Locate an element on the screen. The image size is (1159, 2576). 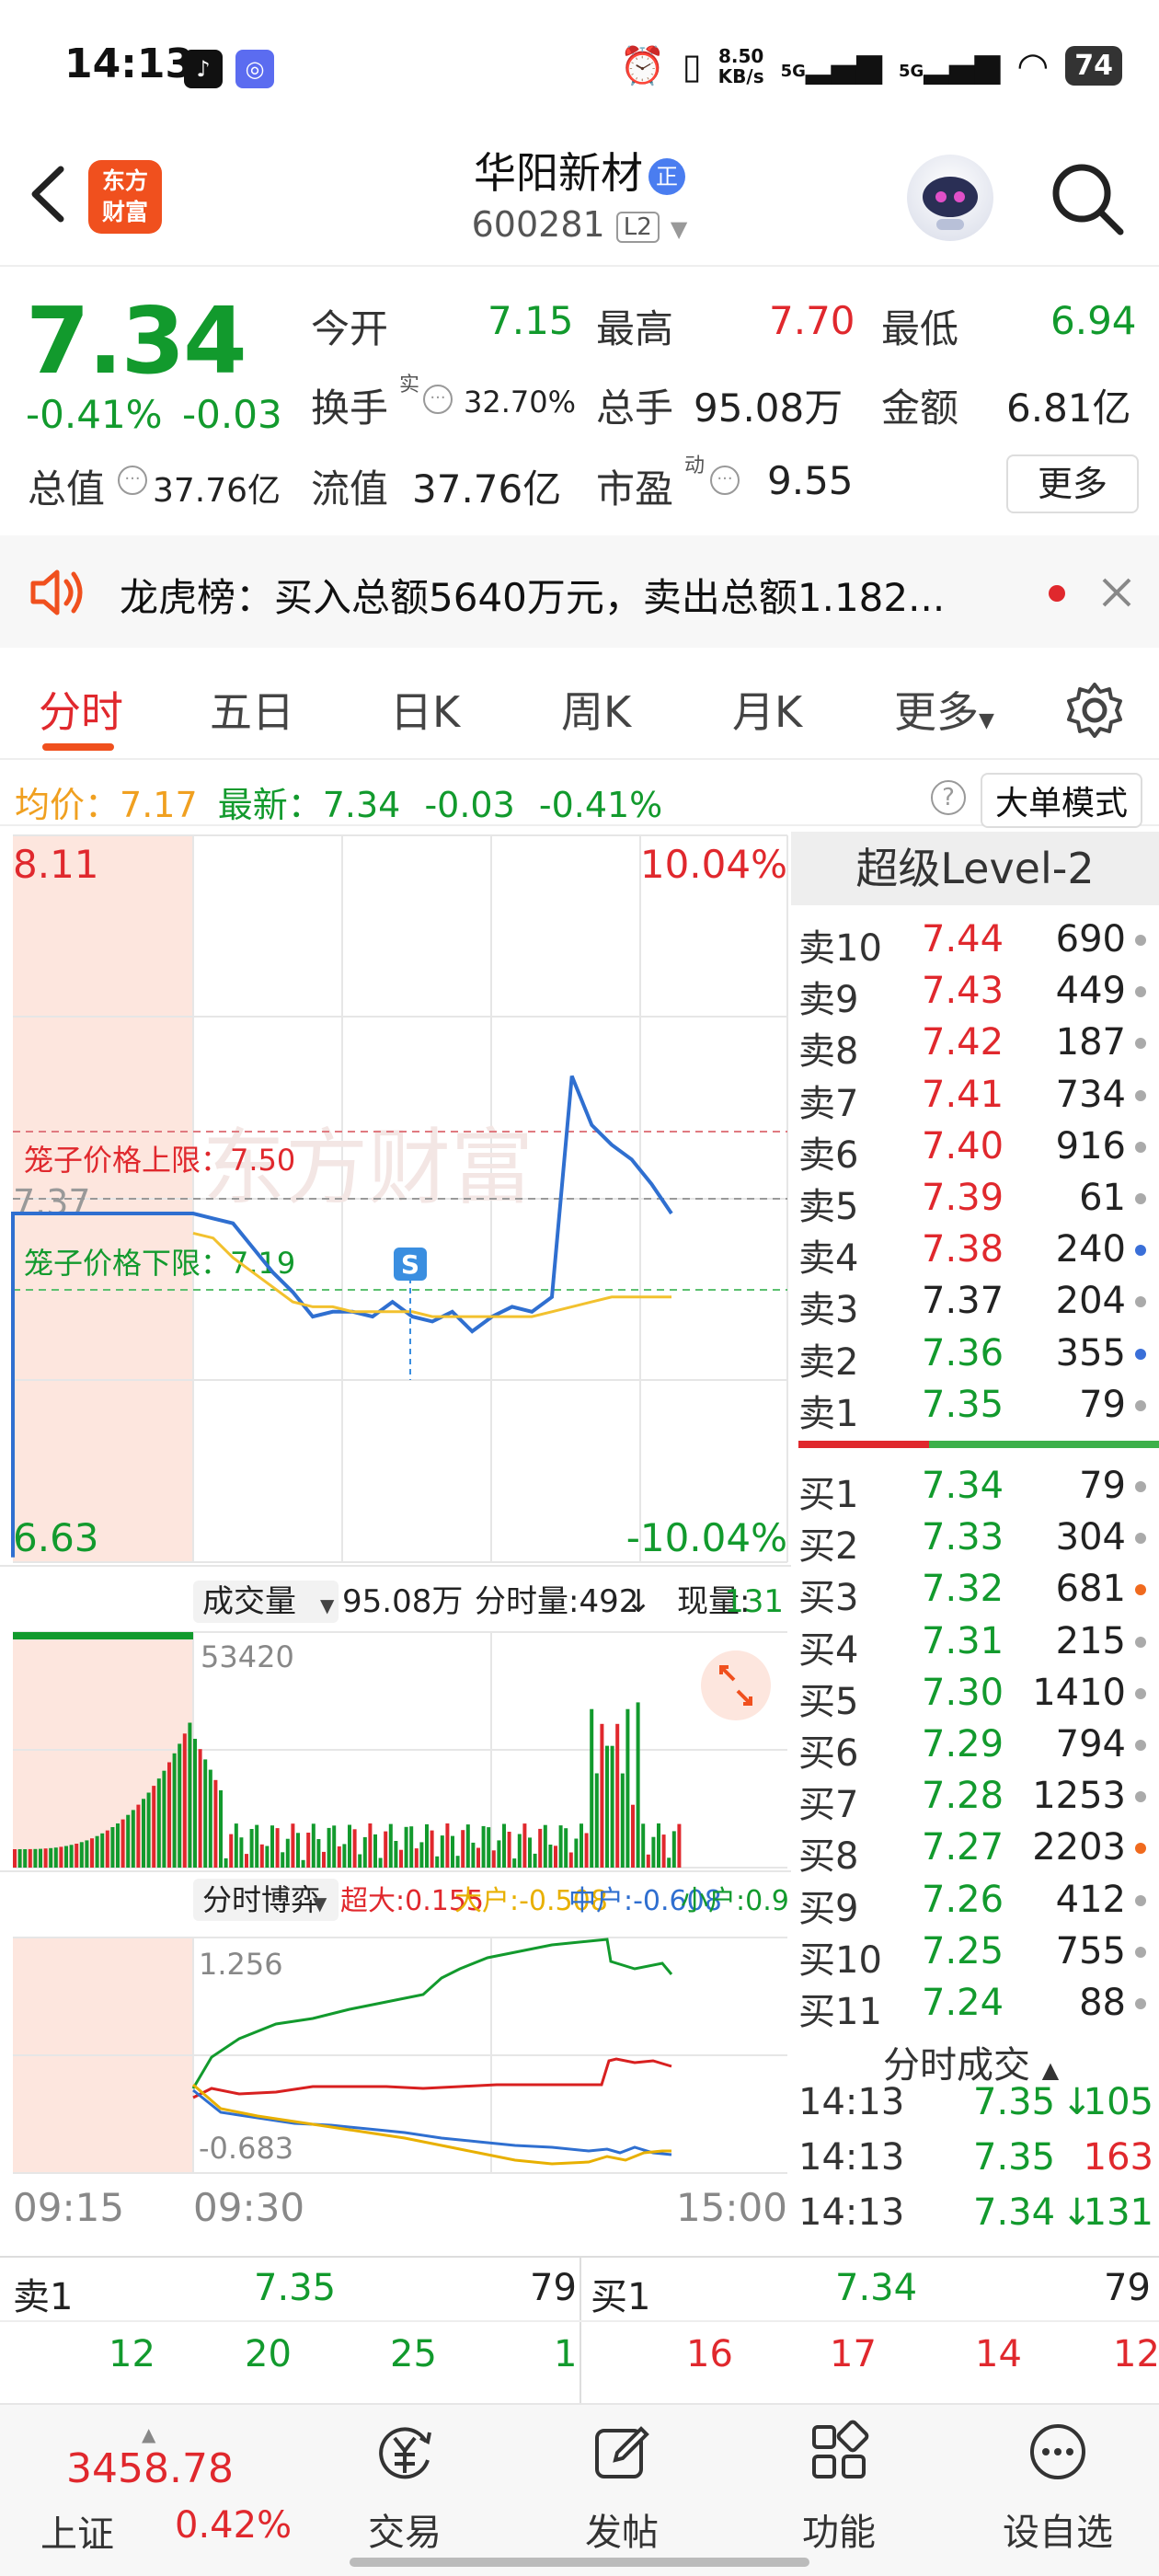
ask-row: 卖7 7.41 734 is located at coordinates (978, 1097).